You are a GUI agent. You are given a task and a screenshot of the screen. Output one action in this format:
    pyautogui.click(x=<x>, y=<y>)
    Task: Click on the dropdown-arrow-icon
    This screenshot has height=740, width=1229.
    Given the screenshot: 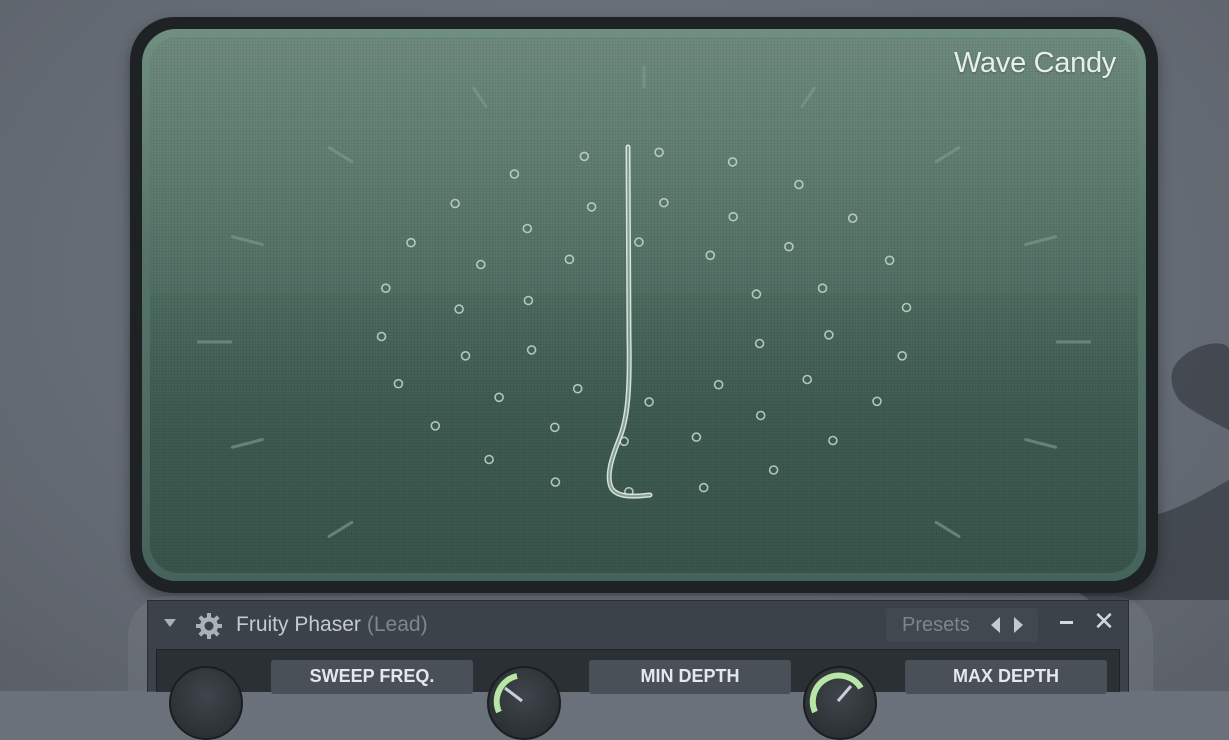 What is the action you would take?
    pyautogui.click(x=170, y=623)
    